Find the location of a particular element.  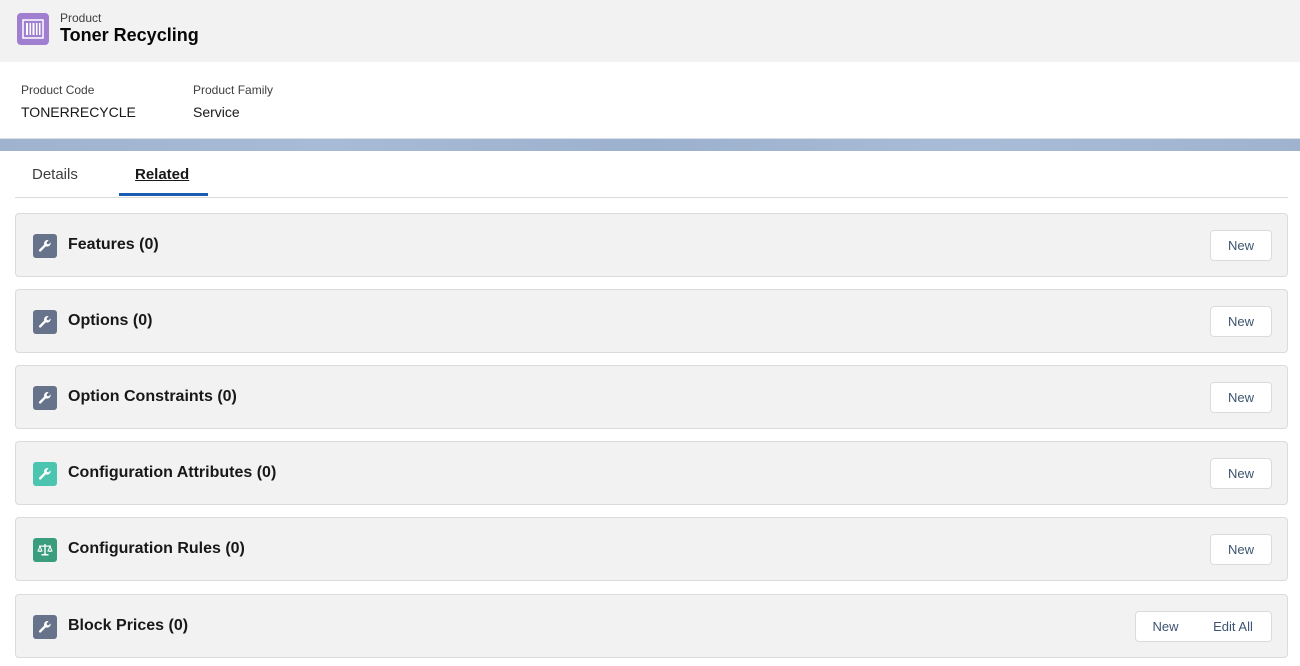

related-list-options: Options (0) New is located at coordinates (651, 321).